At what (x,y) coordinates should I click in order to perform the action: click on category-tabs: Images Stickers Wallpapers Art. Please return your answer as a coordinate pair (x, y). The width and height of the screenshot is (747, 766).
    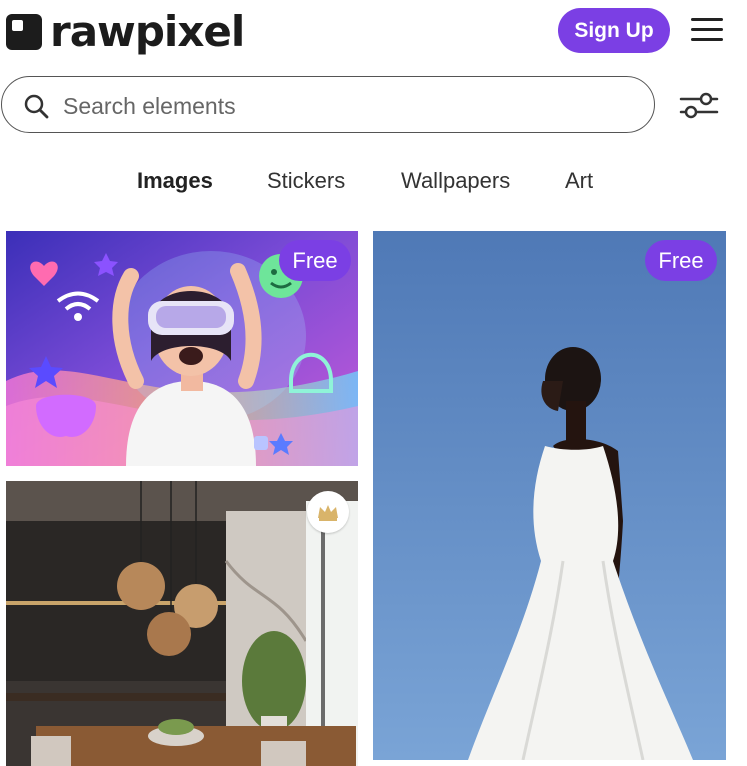
    Looking at the image, I should click on (373, 185).